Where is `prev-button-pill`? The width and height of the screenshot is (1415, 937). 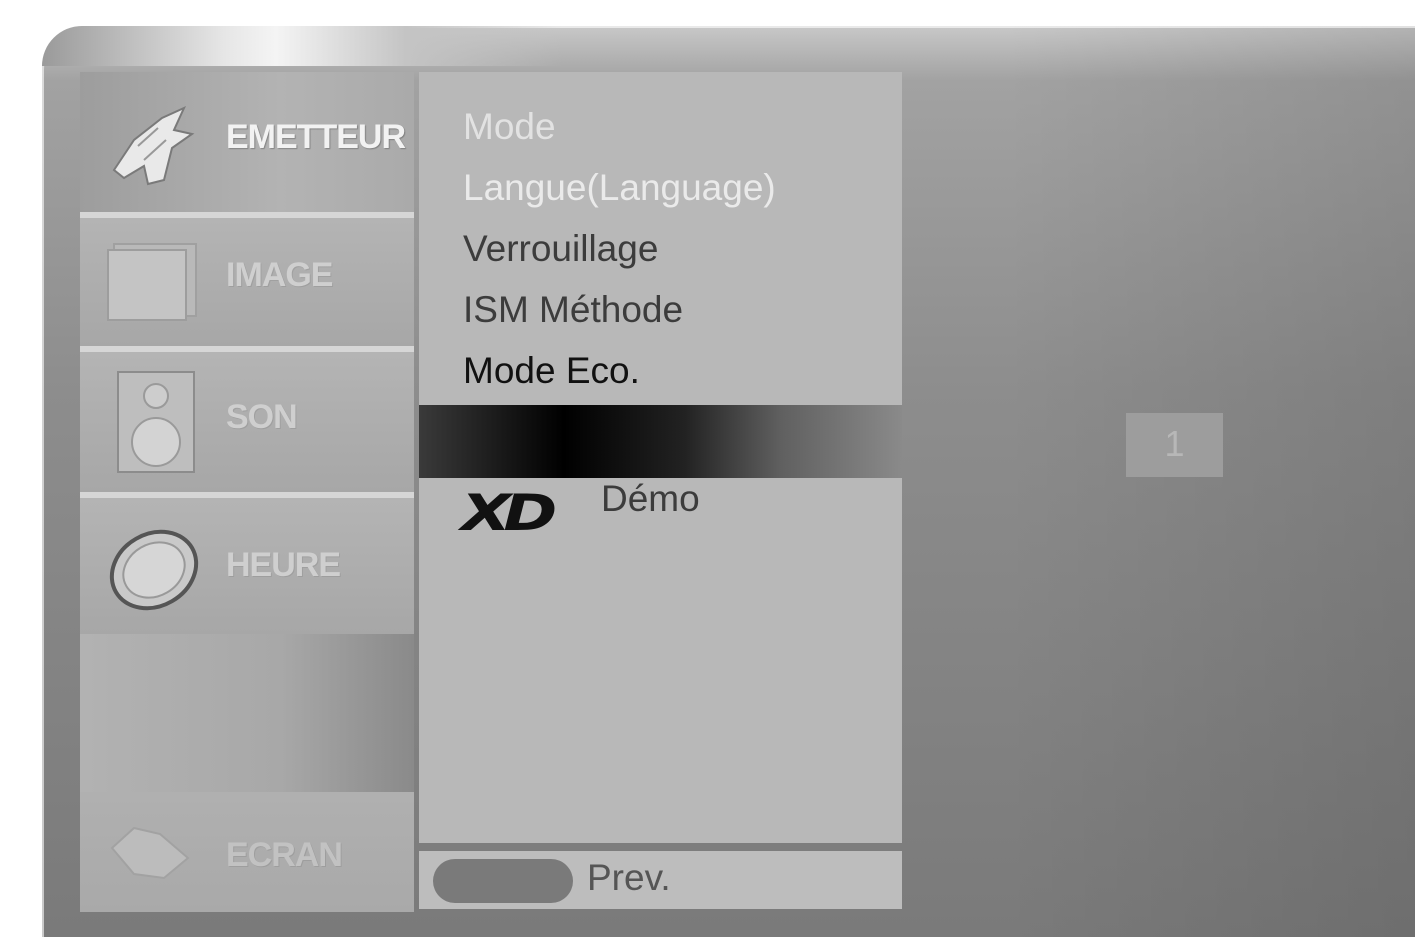
prev-button-pill is located at coordinates (503, 881).